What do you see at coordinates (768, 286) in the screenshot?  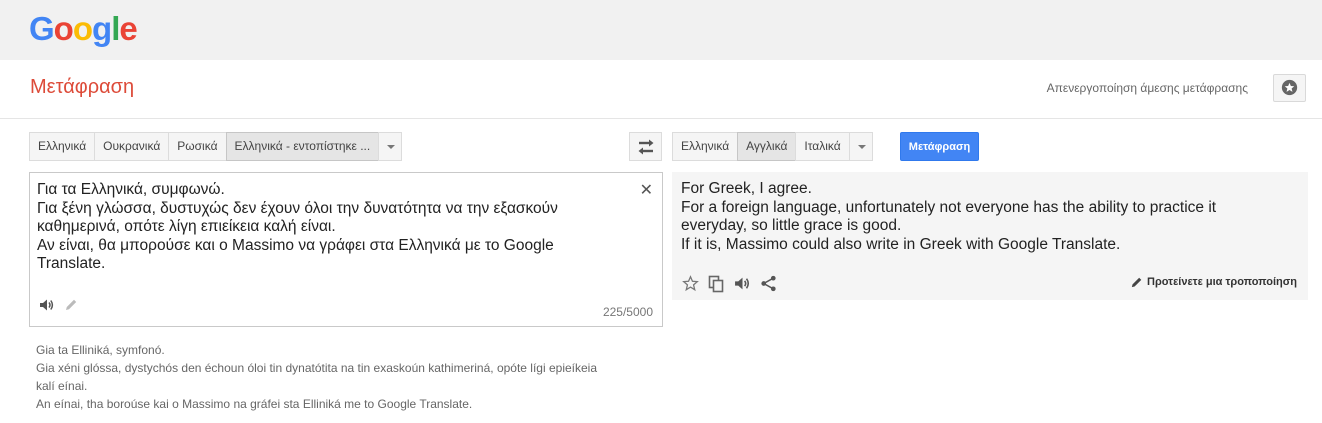 I see `share-icon` at bounding box center [768, 286].